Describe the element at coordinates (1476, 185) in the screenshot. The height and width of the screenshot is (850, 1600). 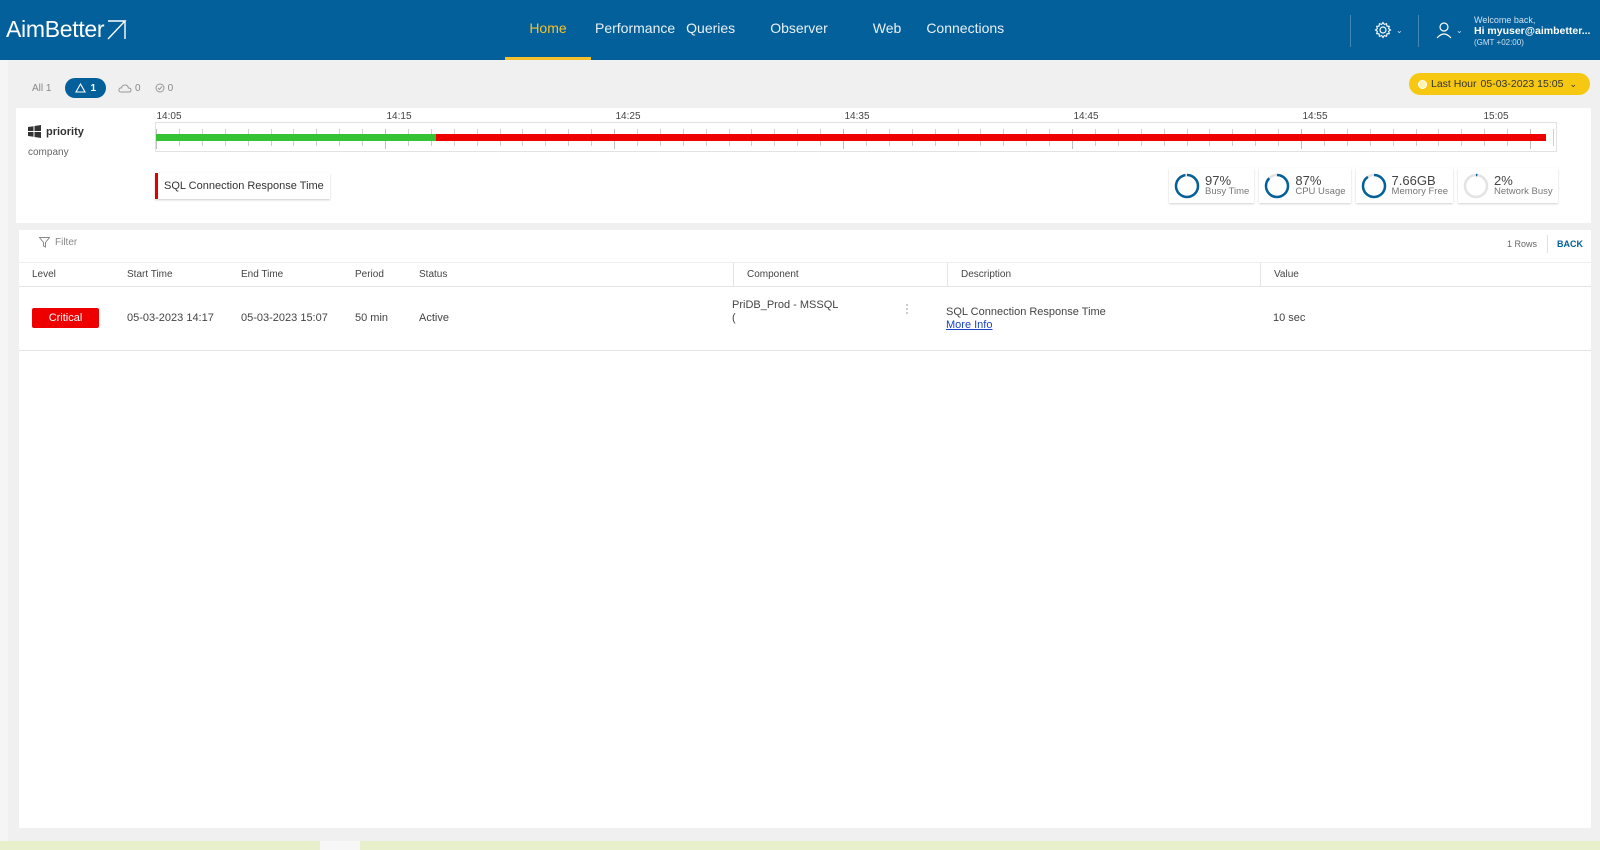
I see `network-busy-gauge-icon` at that location.